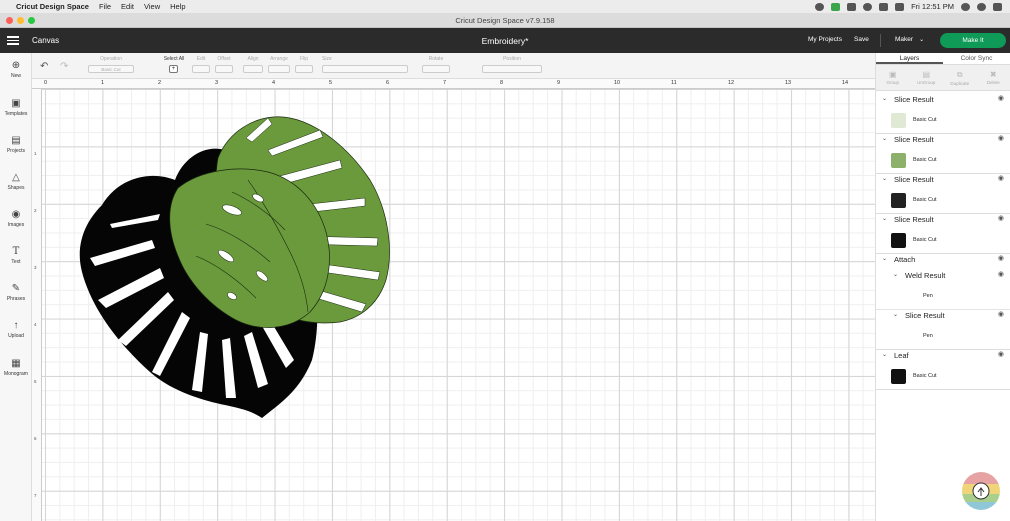  I want to click on flip-dropdown: Flip, so click(304, 64).